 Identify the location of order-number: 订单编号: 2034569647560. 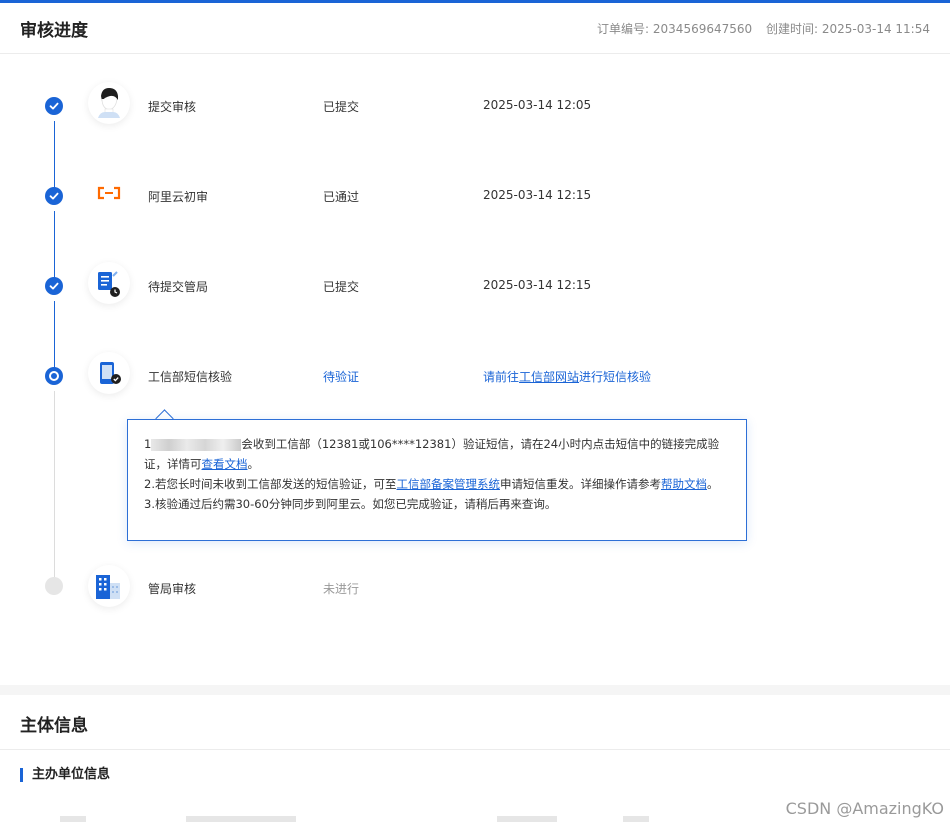
(675, 29).